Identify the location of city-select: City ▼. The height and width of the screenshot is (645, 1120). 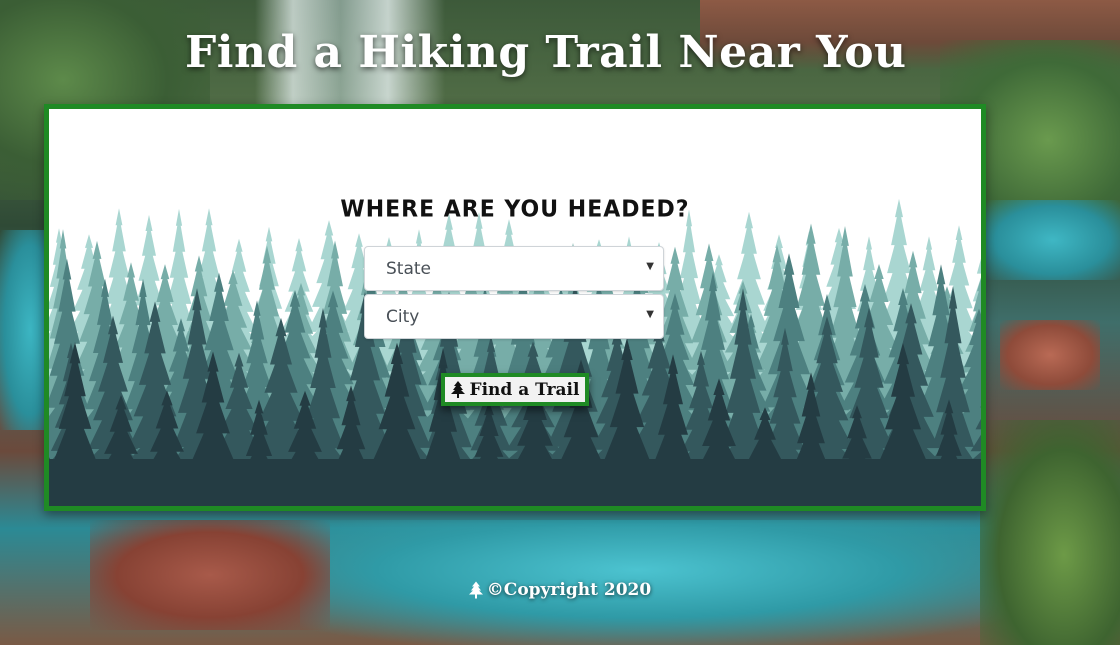
(514, 316).